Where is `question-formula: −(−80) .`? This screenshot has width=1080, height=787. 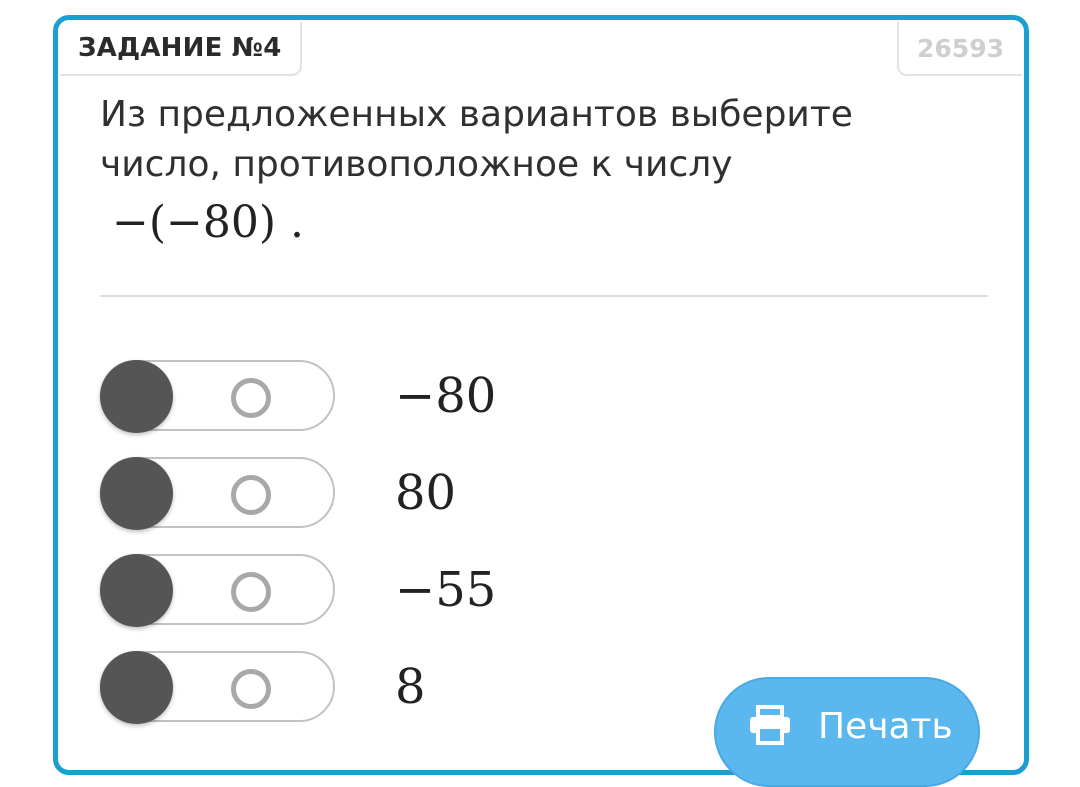 question-formula: −(−80) . is located at coordinates (208, 222).